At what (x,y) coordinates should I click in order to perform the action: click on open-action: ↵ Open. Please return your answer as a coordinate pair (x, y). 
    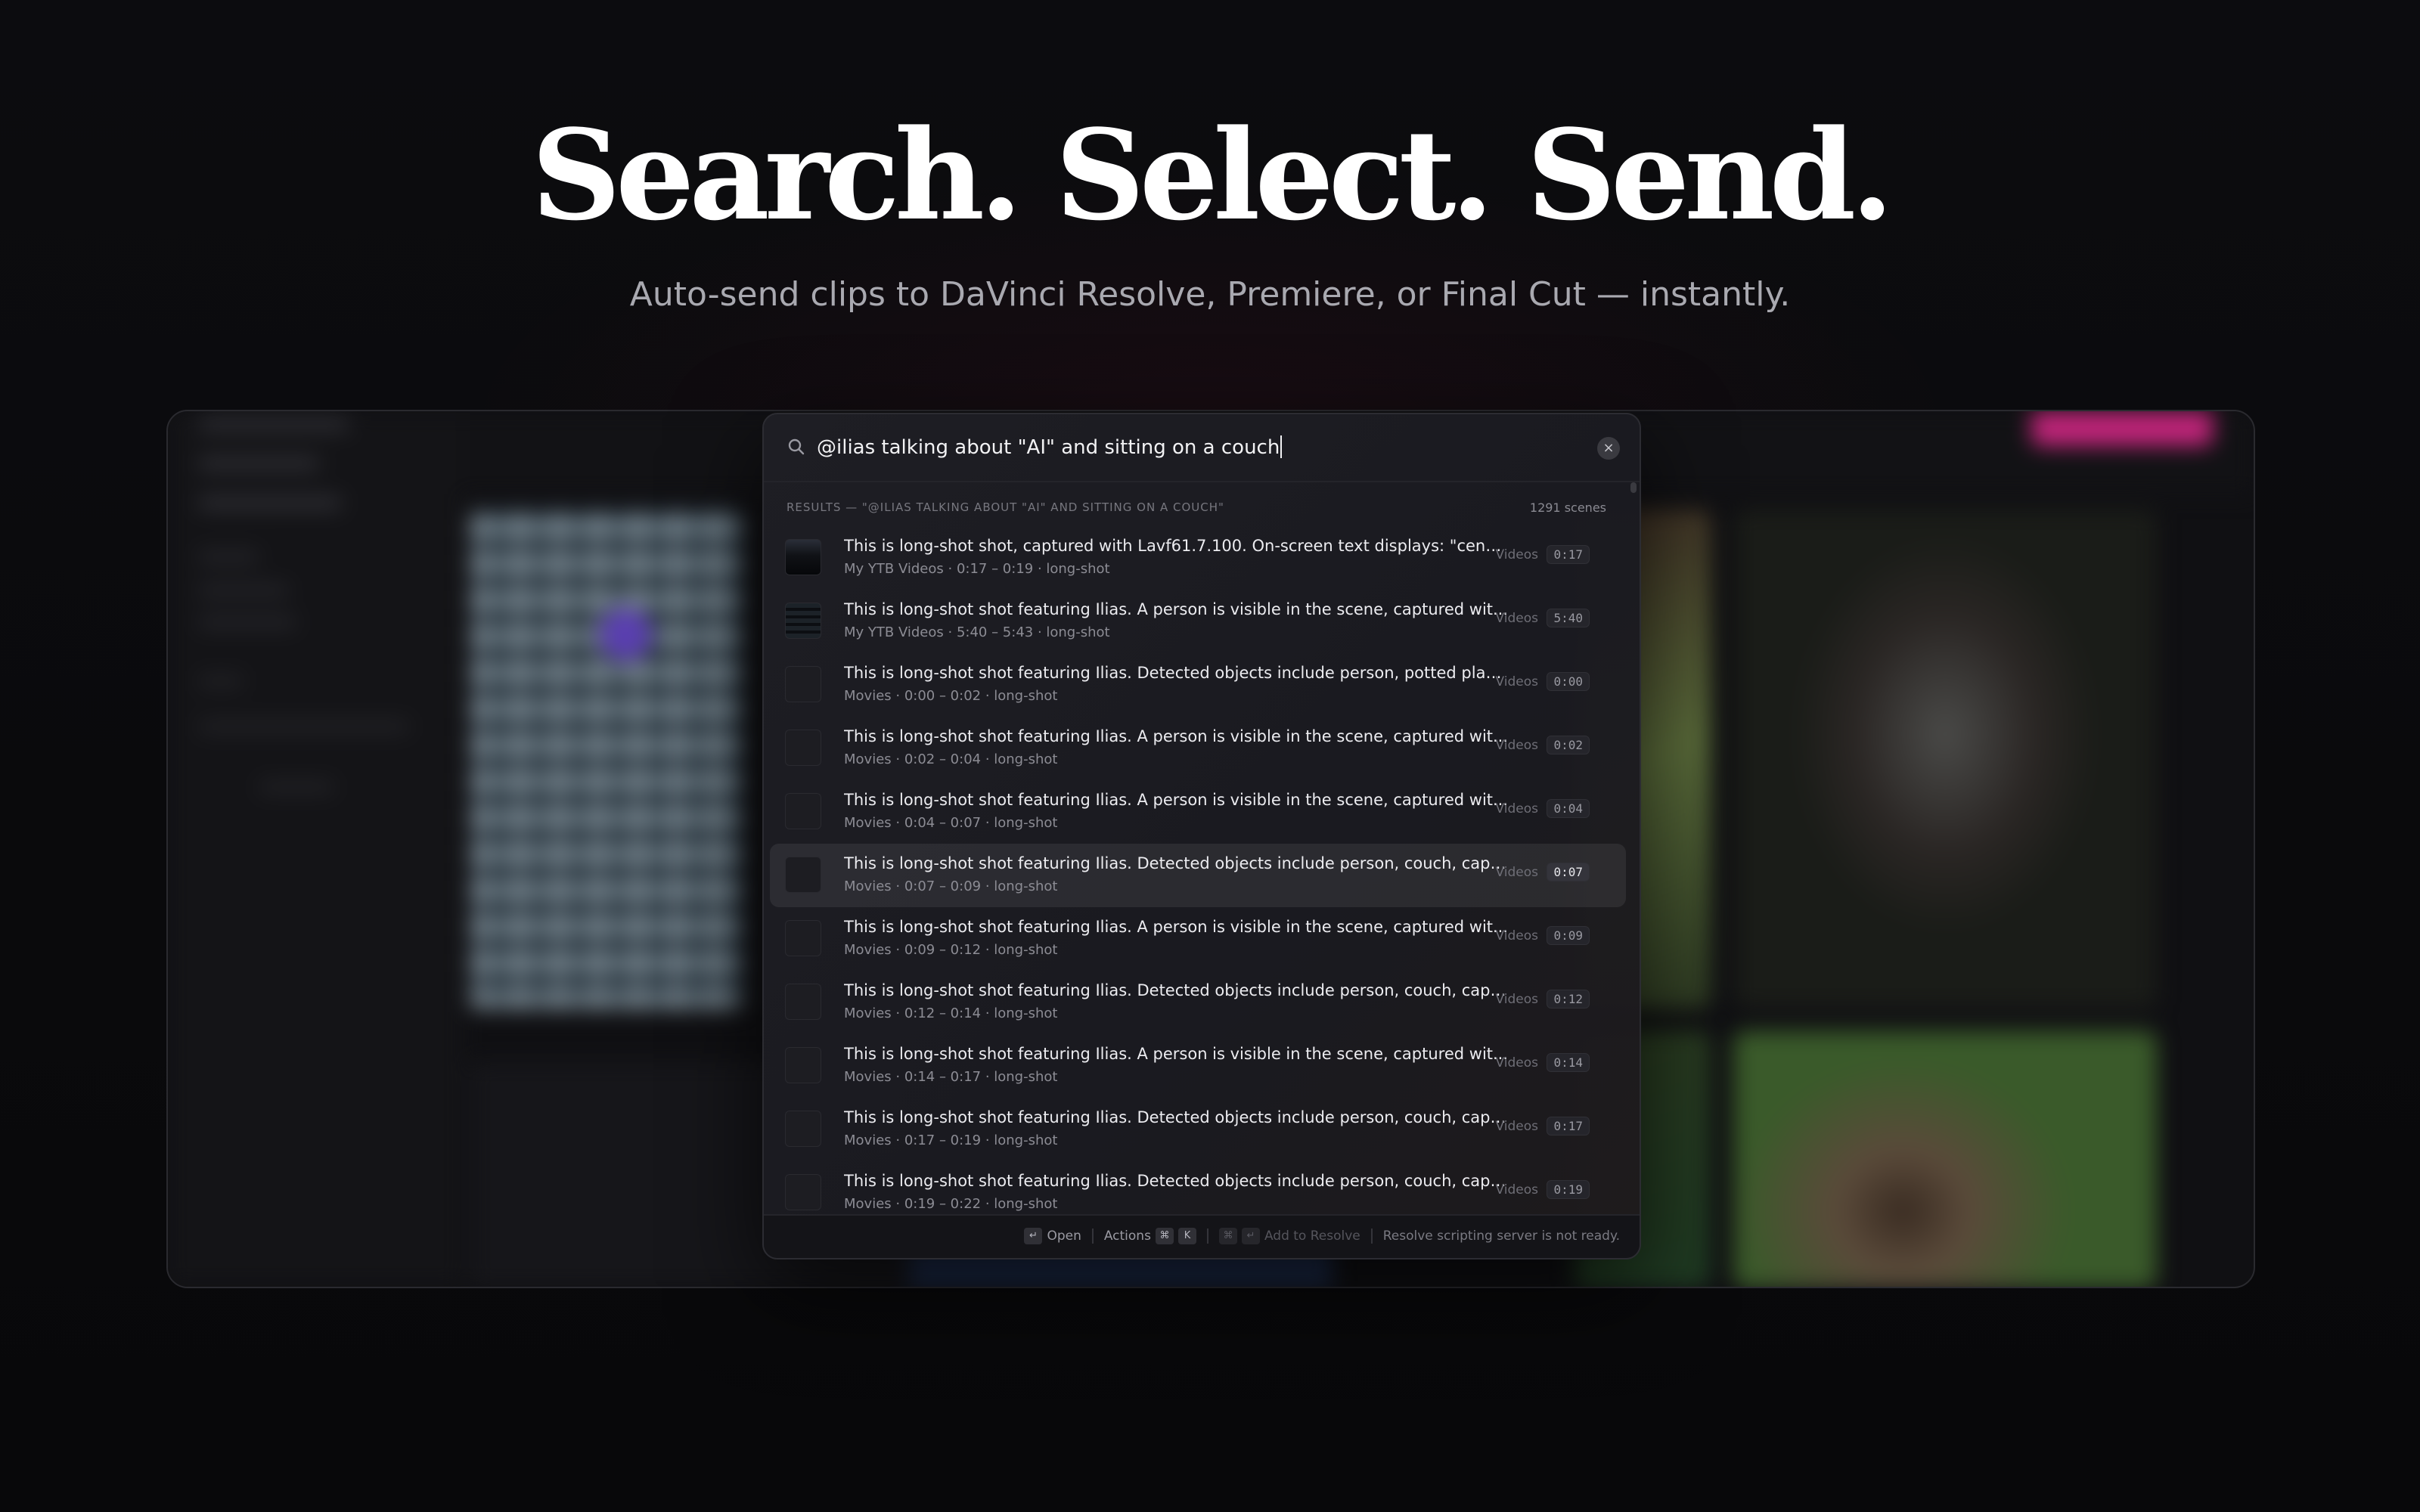
    Looking at the image, I should click on (1052, 1236).